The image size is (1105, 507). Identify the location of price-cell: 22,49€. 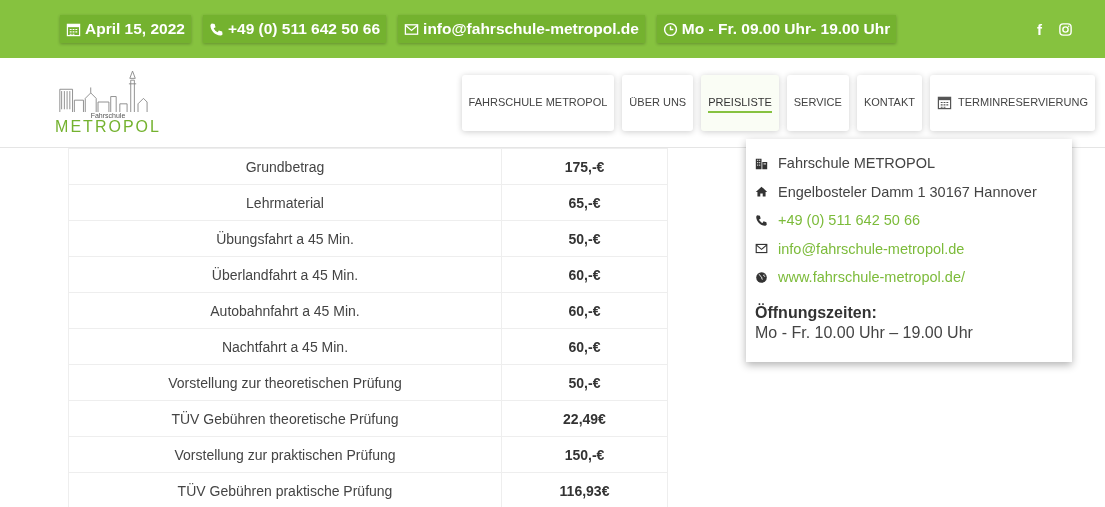
(584, 418).